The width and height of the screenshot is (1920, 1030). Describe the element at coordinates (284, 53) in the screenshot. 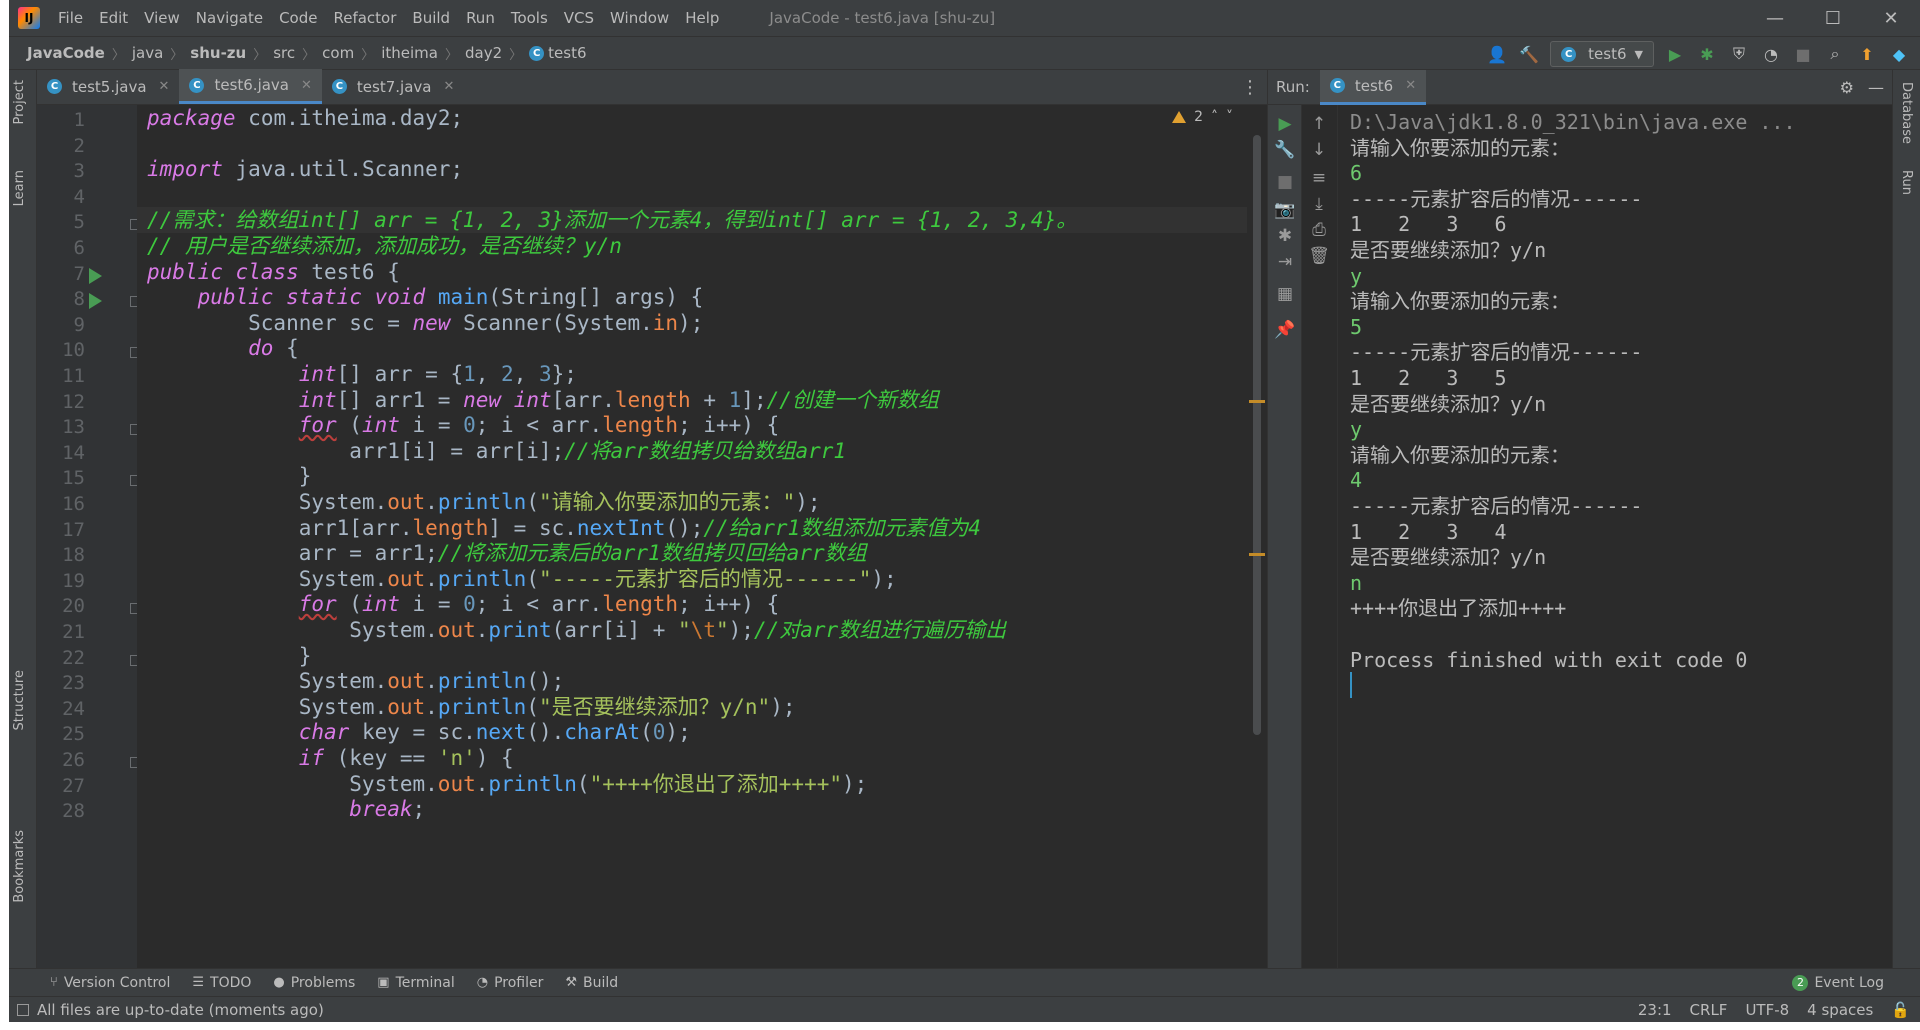

I see `breadcrumb-src: src` at that location.